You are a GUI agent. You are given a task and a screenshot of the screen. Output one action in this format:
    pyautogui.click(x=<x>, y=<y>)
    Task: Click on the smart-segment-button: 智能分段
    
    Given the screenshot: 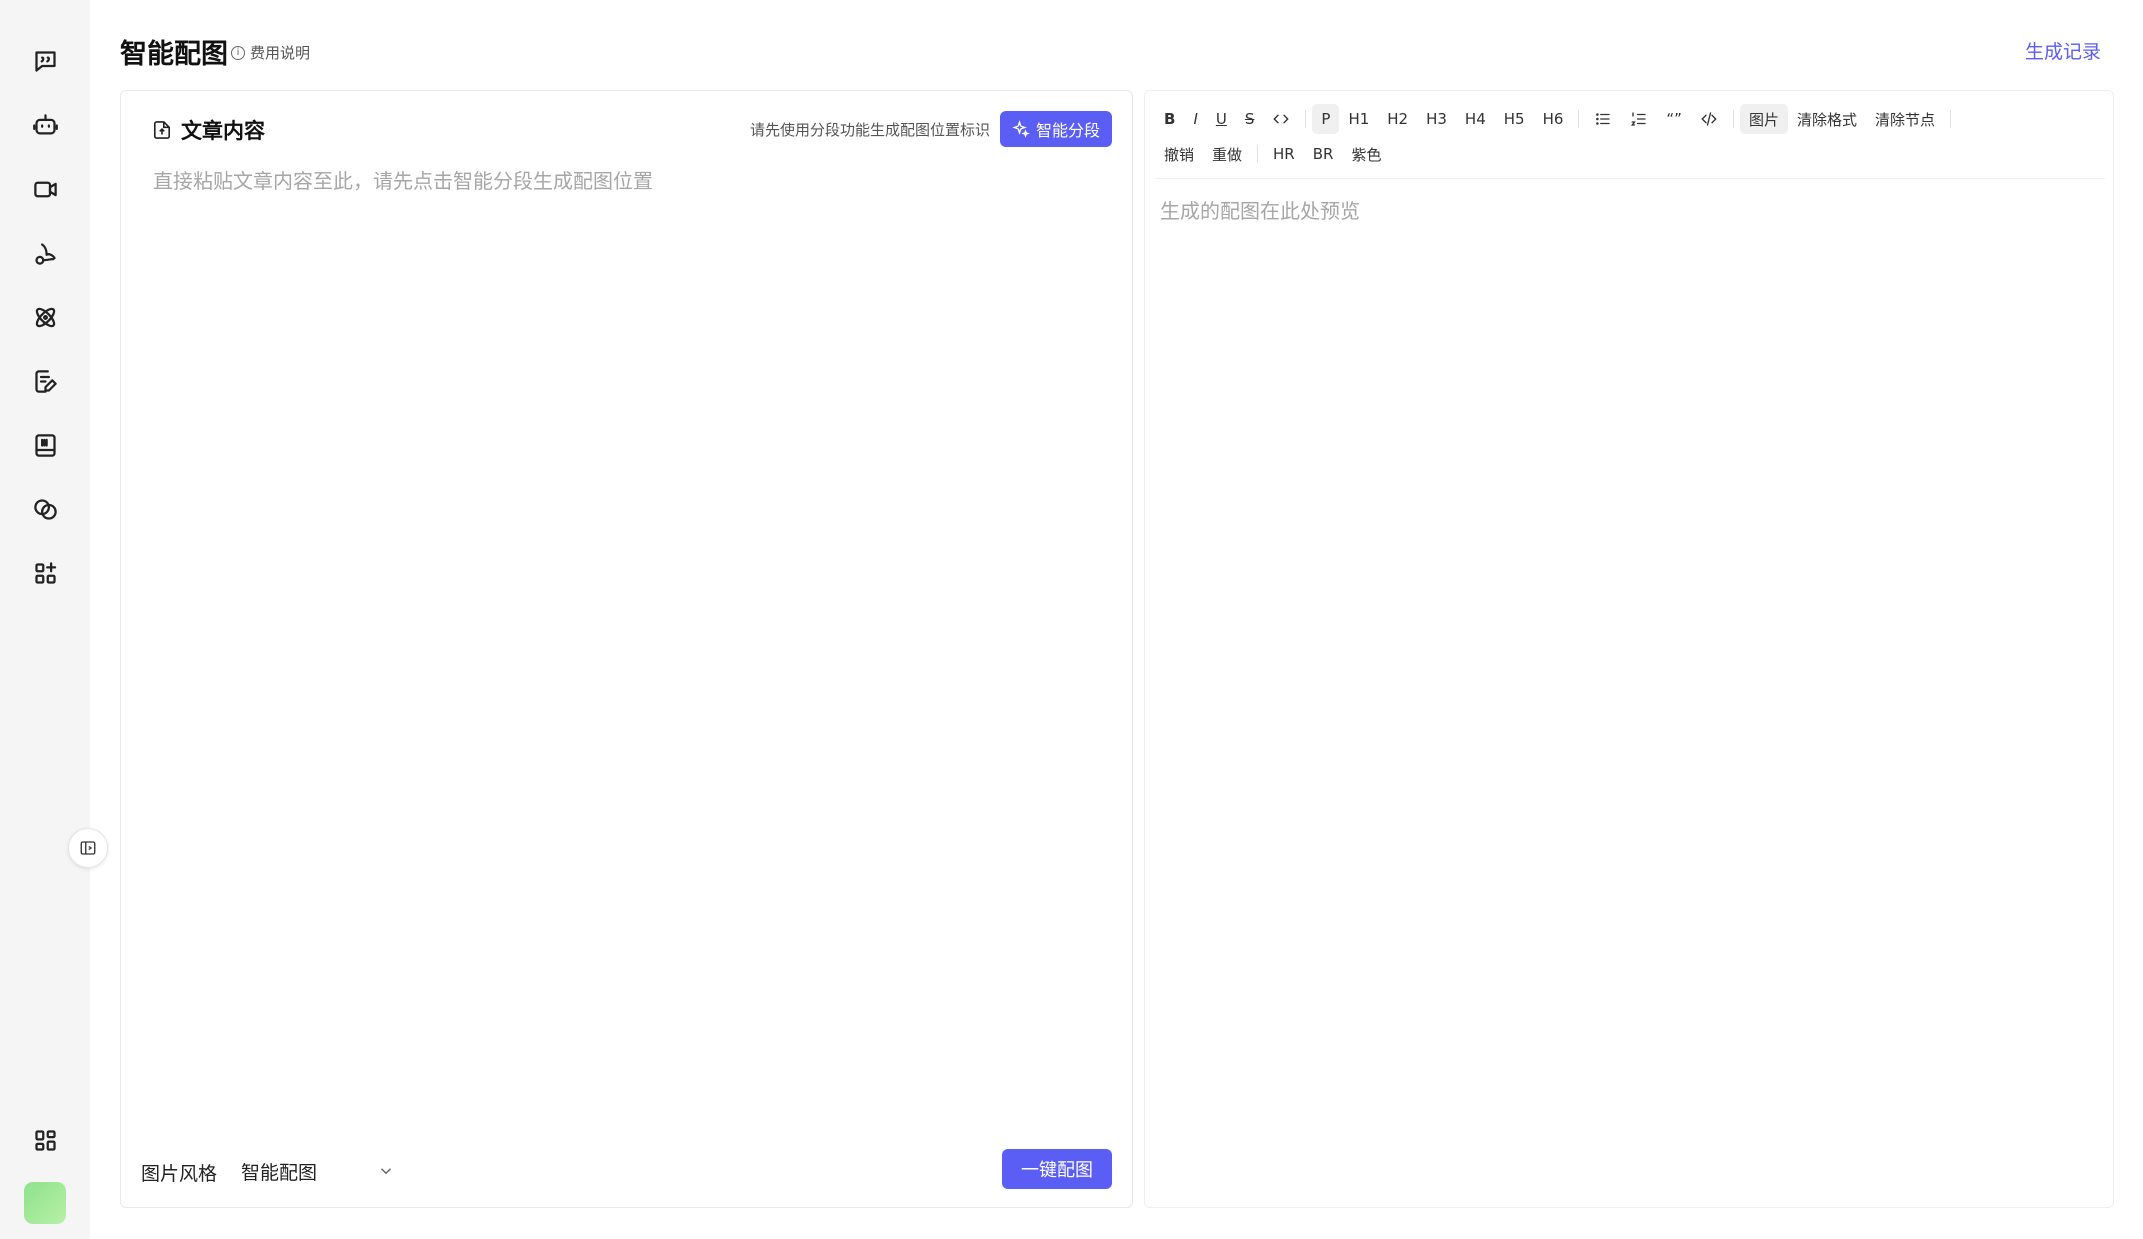 What is the action you would take?
    pyautogui.click(x=1056, y=129)
    